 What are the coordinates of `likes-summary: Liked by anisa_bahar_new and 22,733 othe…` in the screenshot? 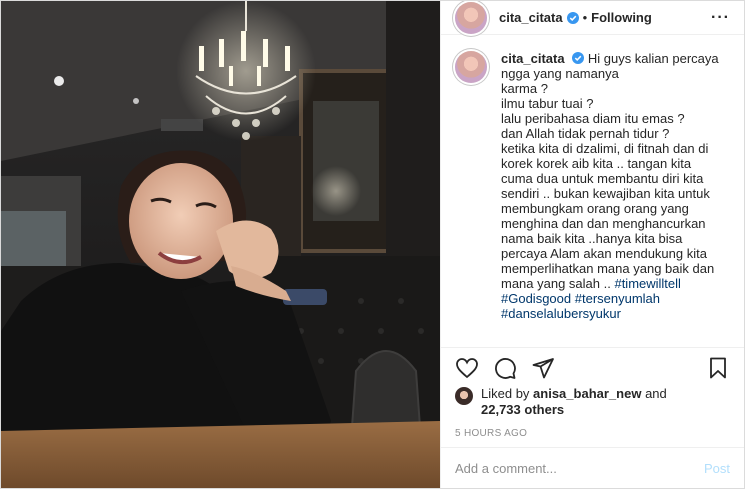 It's located at (592, 402).